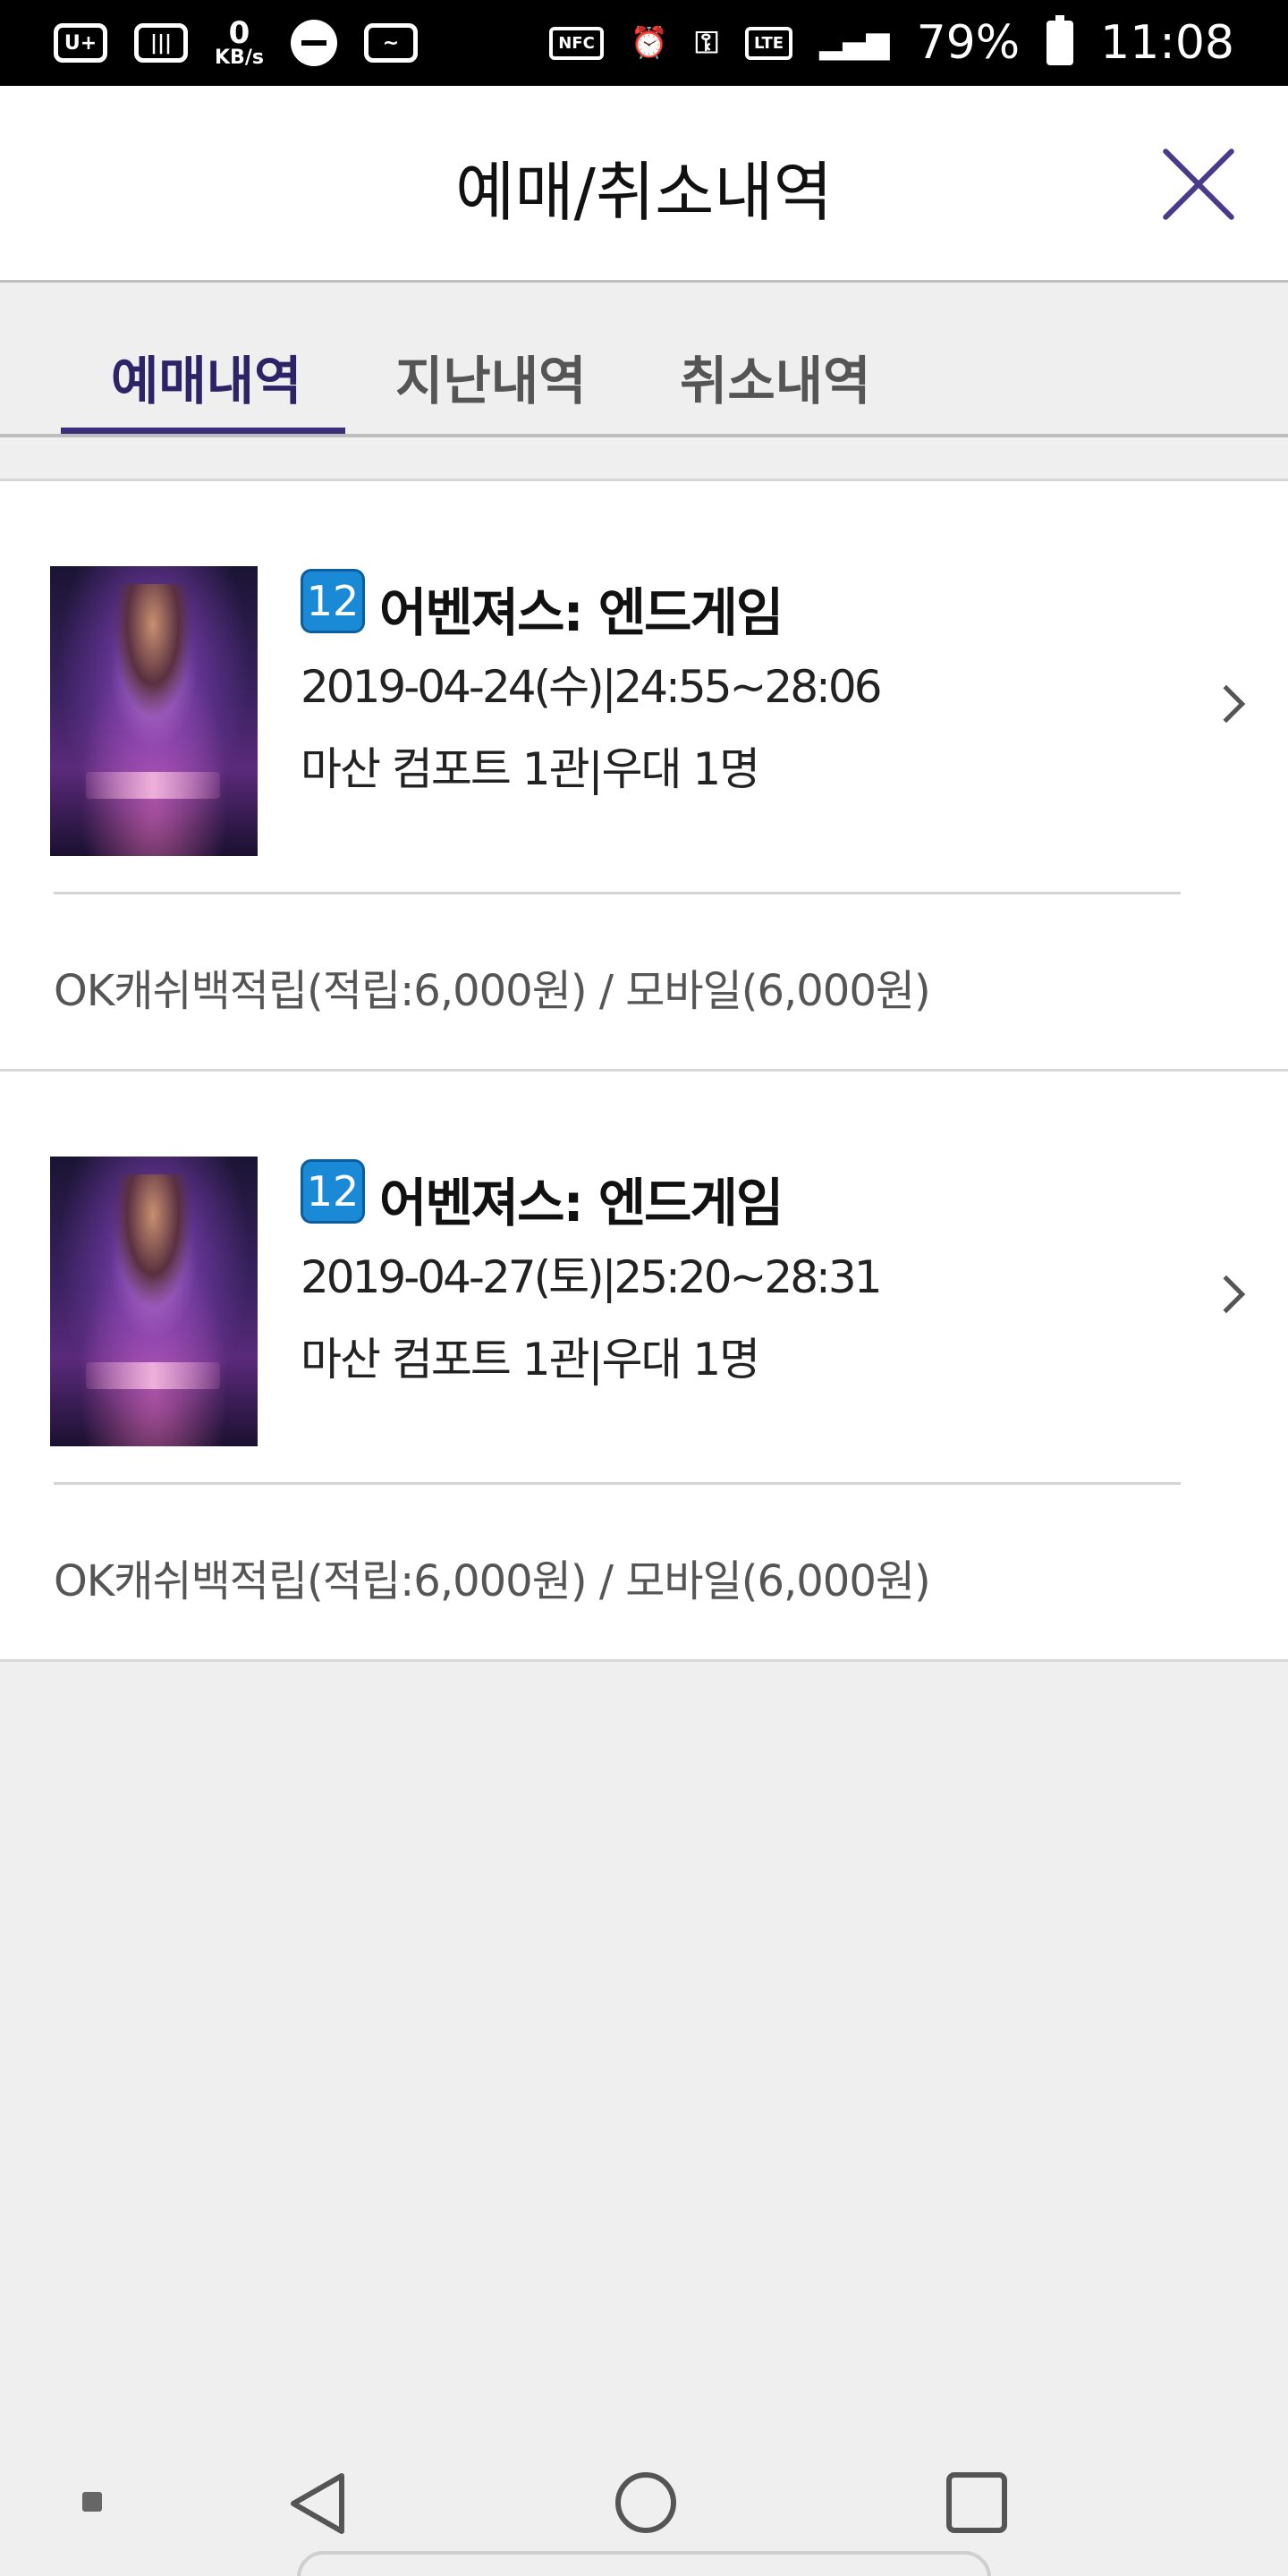 The height and width of the screenshot is (2576, 1288). Describe the element at coordinates (644, 361) in the screenshot. I see `tab-bar: 예매내역 지난내역 취소내역` at that location.